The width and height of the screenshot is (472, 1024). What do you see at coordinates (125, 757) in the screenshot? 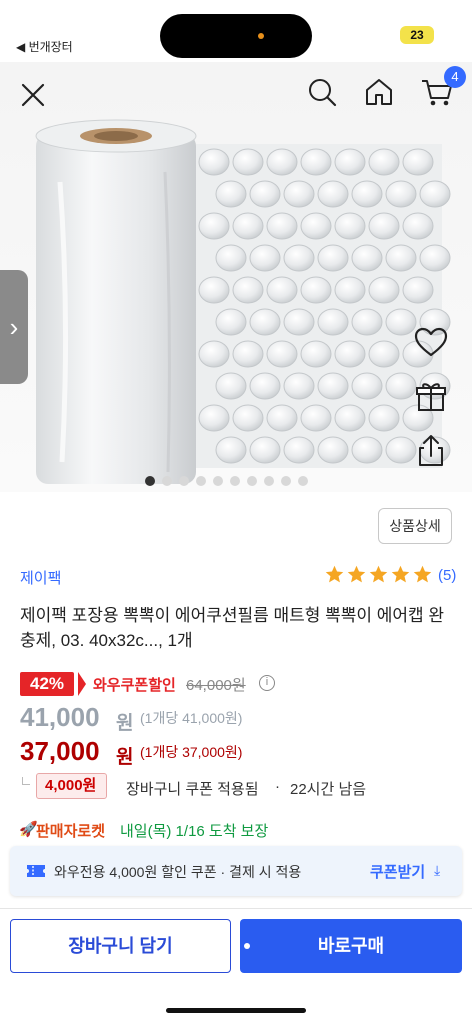
I see `coupon-price-unit: 원` at bounding box center [125, 757].